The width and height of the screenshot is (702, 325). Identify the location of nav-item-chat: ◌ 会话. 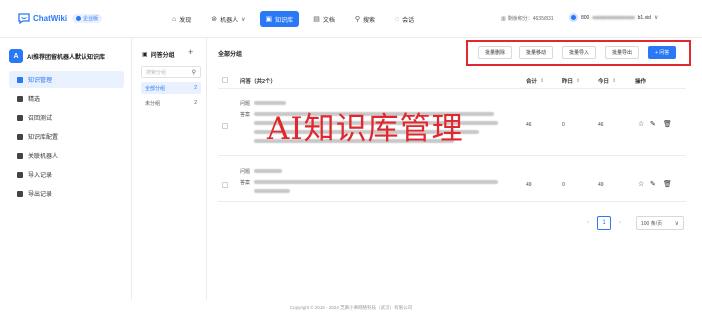
(404, 19).